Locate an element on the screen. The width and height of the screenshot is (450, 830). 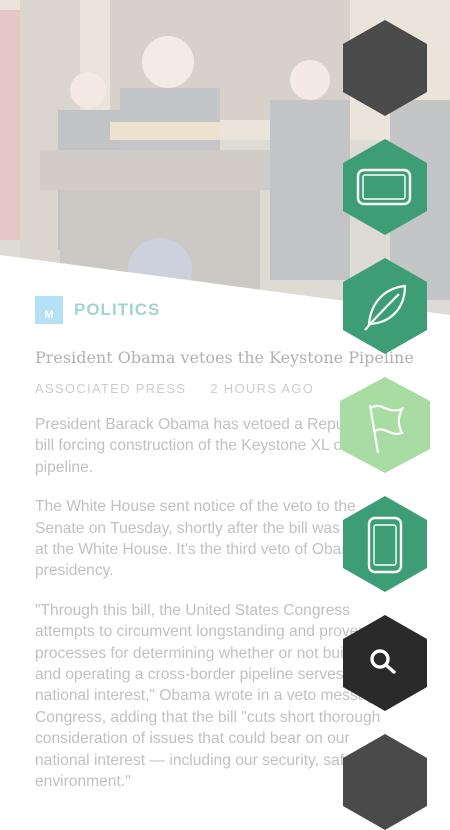
hex-menu-item-top is located at coordinates (385, 68).